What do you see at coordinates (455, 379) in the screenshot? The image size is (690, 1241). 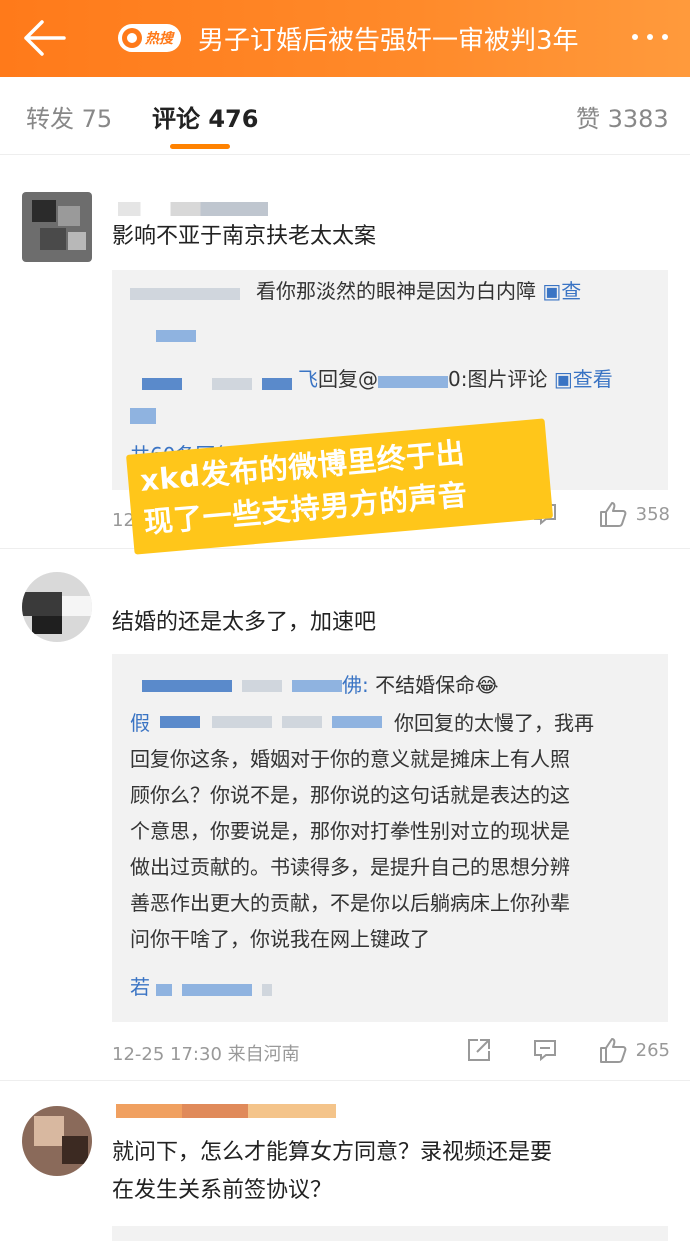 I see `reply-line: 飞回复@ 0:图片评论 ▣查看` at bounding box center [455, 379].